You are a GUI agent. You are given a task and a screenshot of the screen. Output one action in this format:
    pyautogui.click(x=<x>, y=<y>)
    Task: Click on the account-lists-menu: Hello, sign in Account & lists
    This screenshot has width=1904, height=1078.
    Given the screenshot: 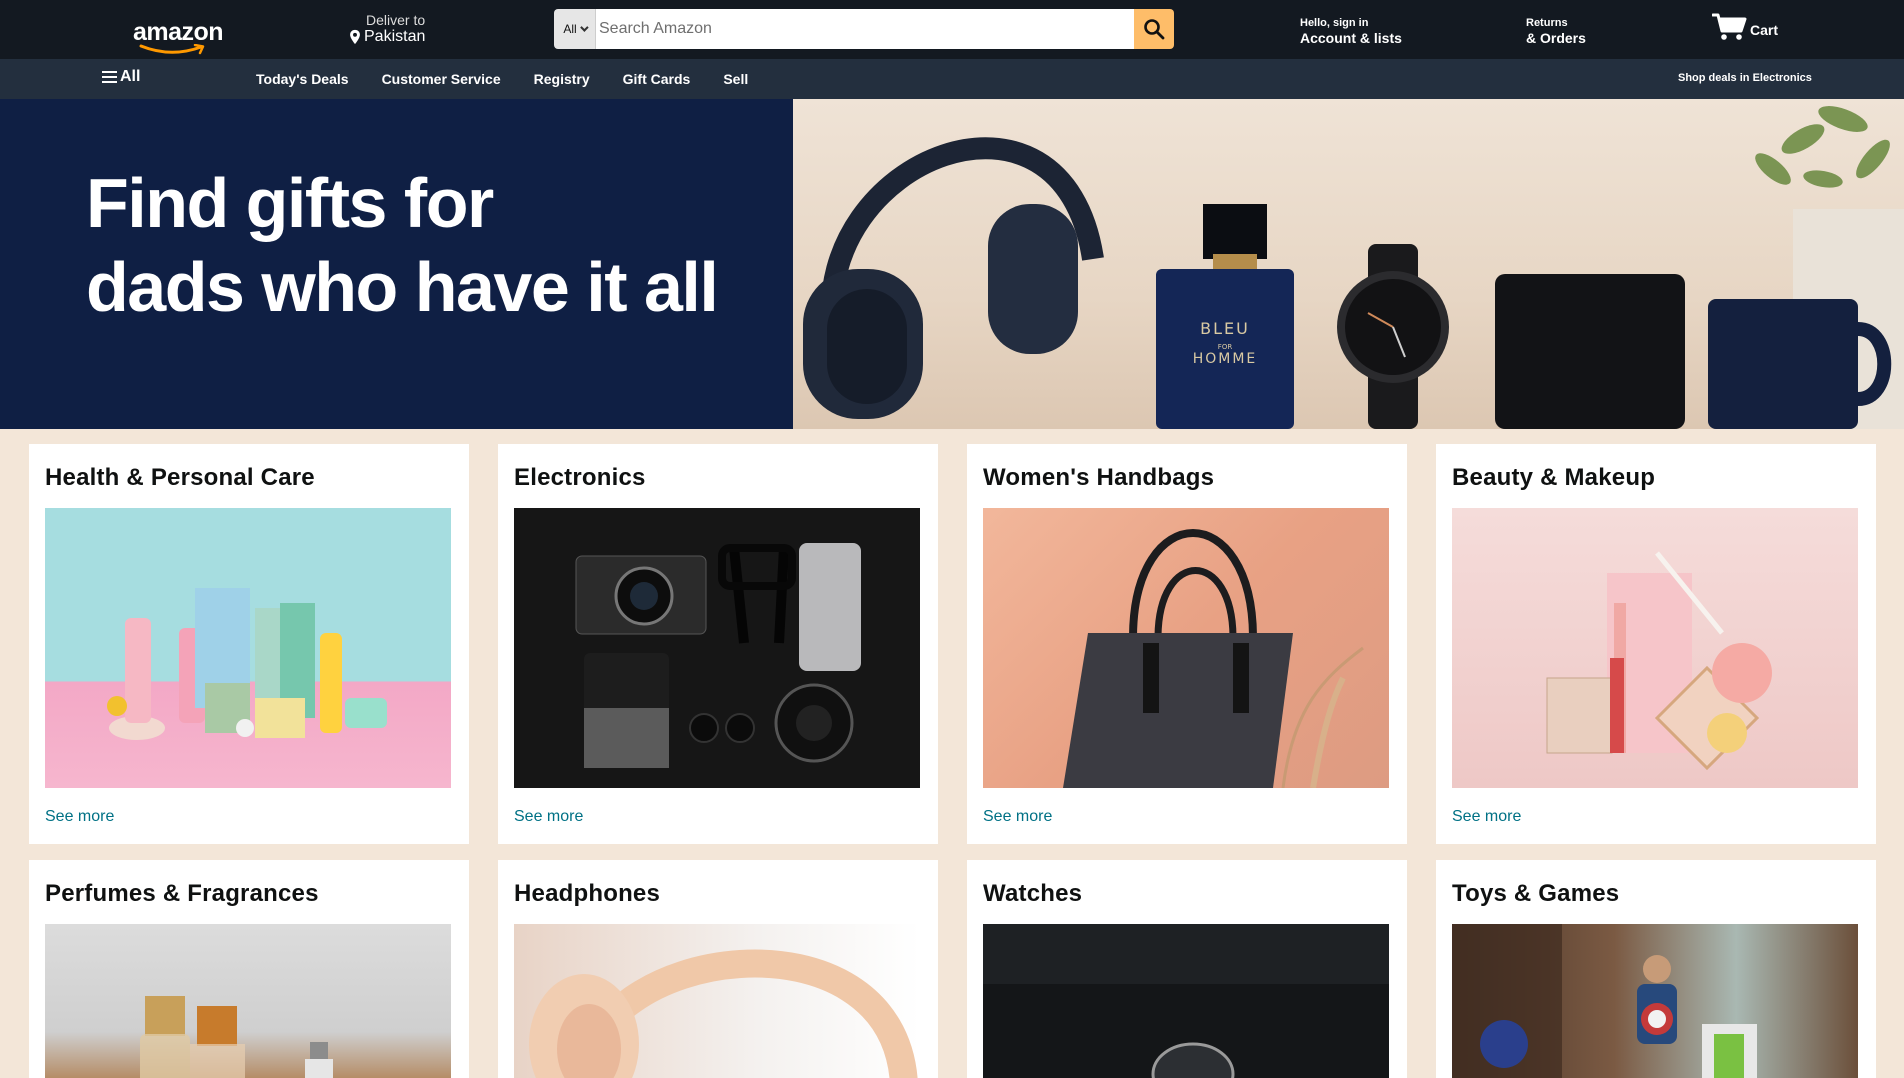 What is the action you would take?
    pyautogui.click(x=1351, y=31)
    